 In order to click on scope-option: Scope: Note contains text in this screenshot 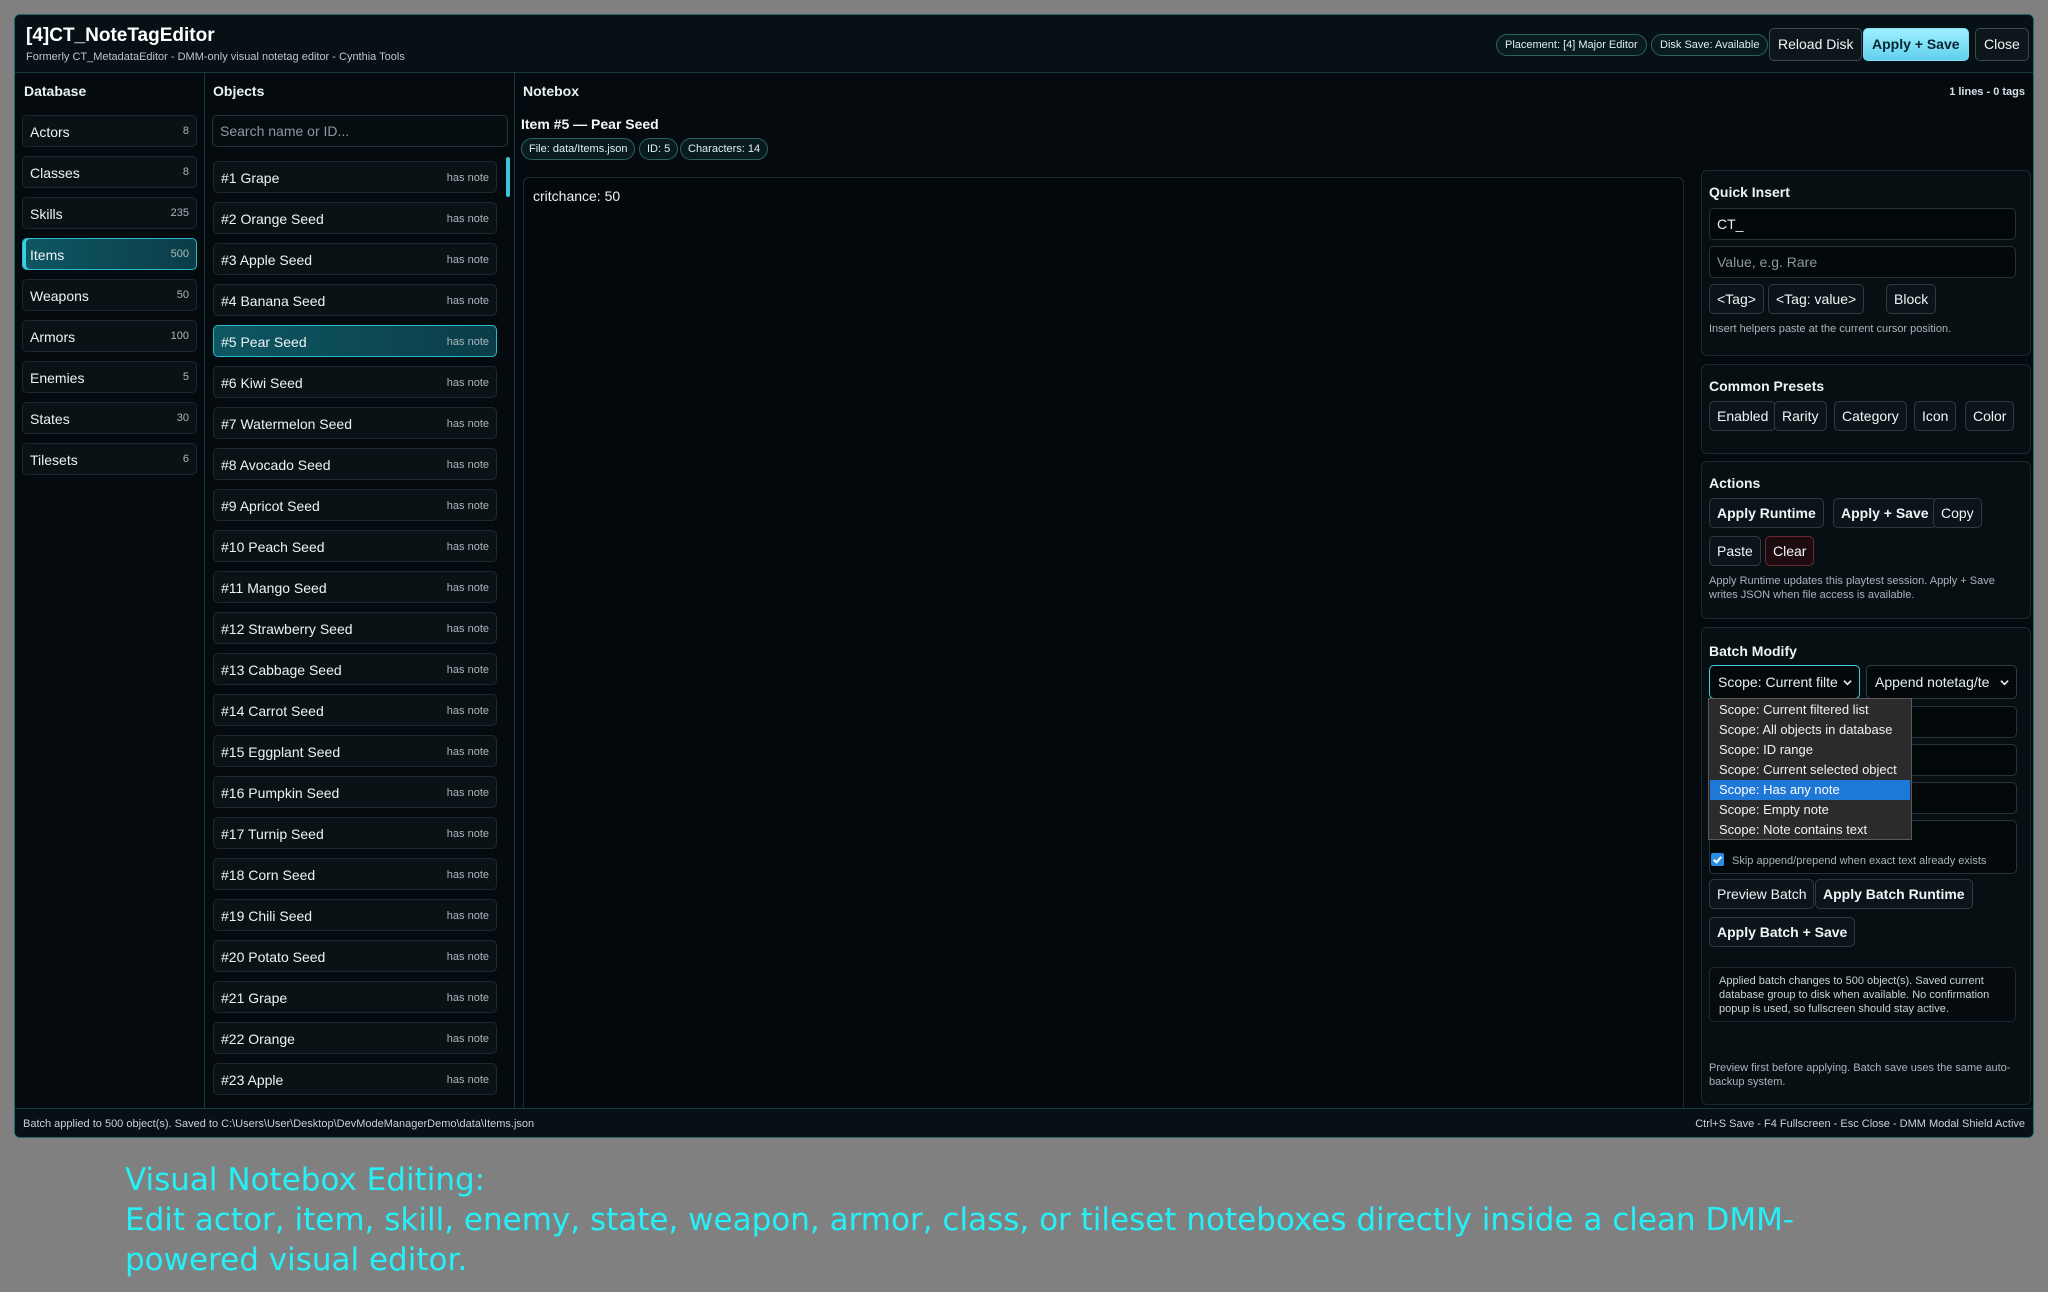, I will do `click(1810, 830)`.